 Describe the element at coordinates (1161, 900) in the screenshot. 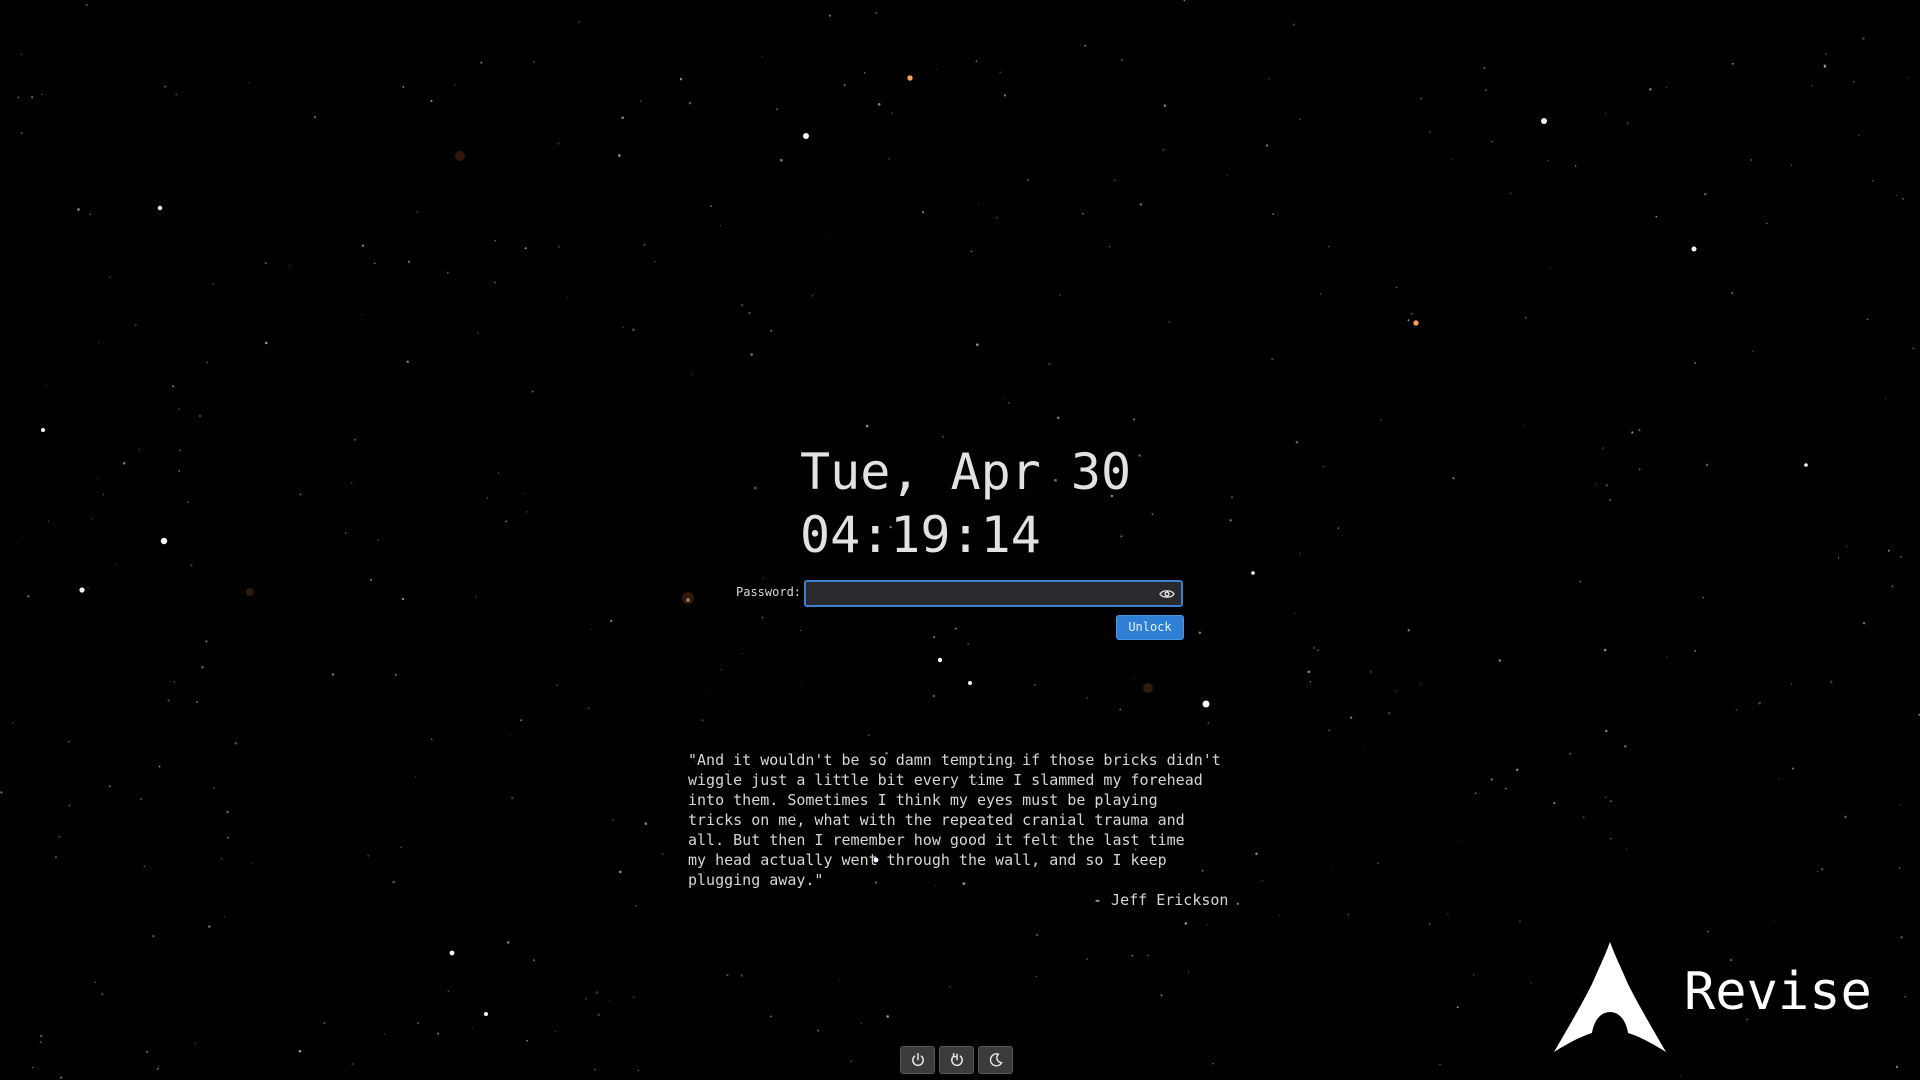

I see `quote-author: - Jeff Erickson` at that location.